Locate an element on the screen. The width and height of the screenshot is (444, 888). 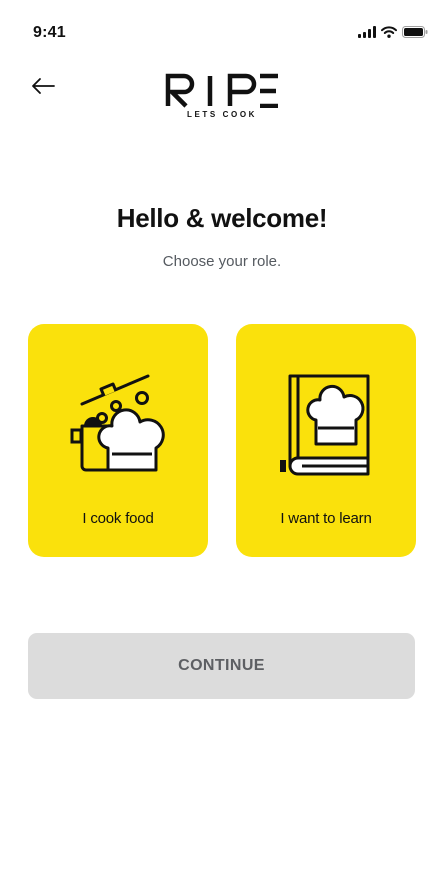
role-card-cook: I cook food is located at coordinates (118, 440).